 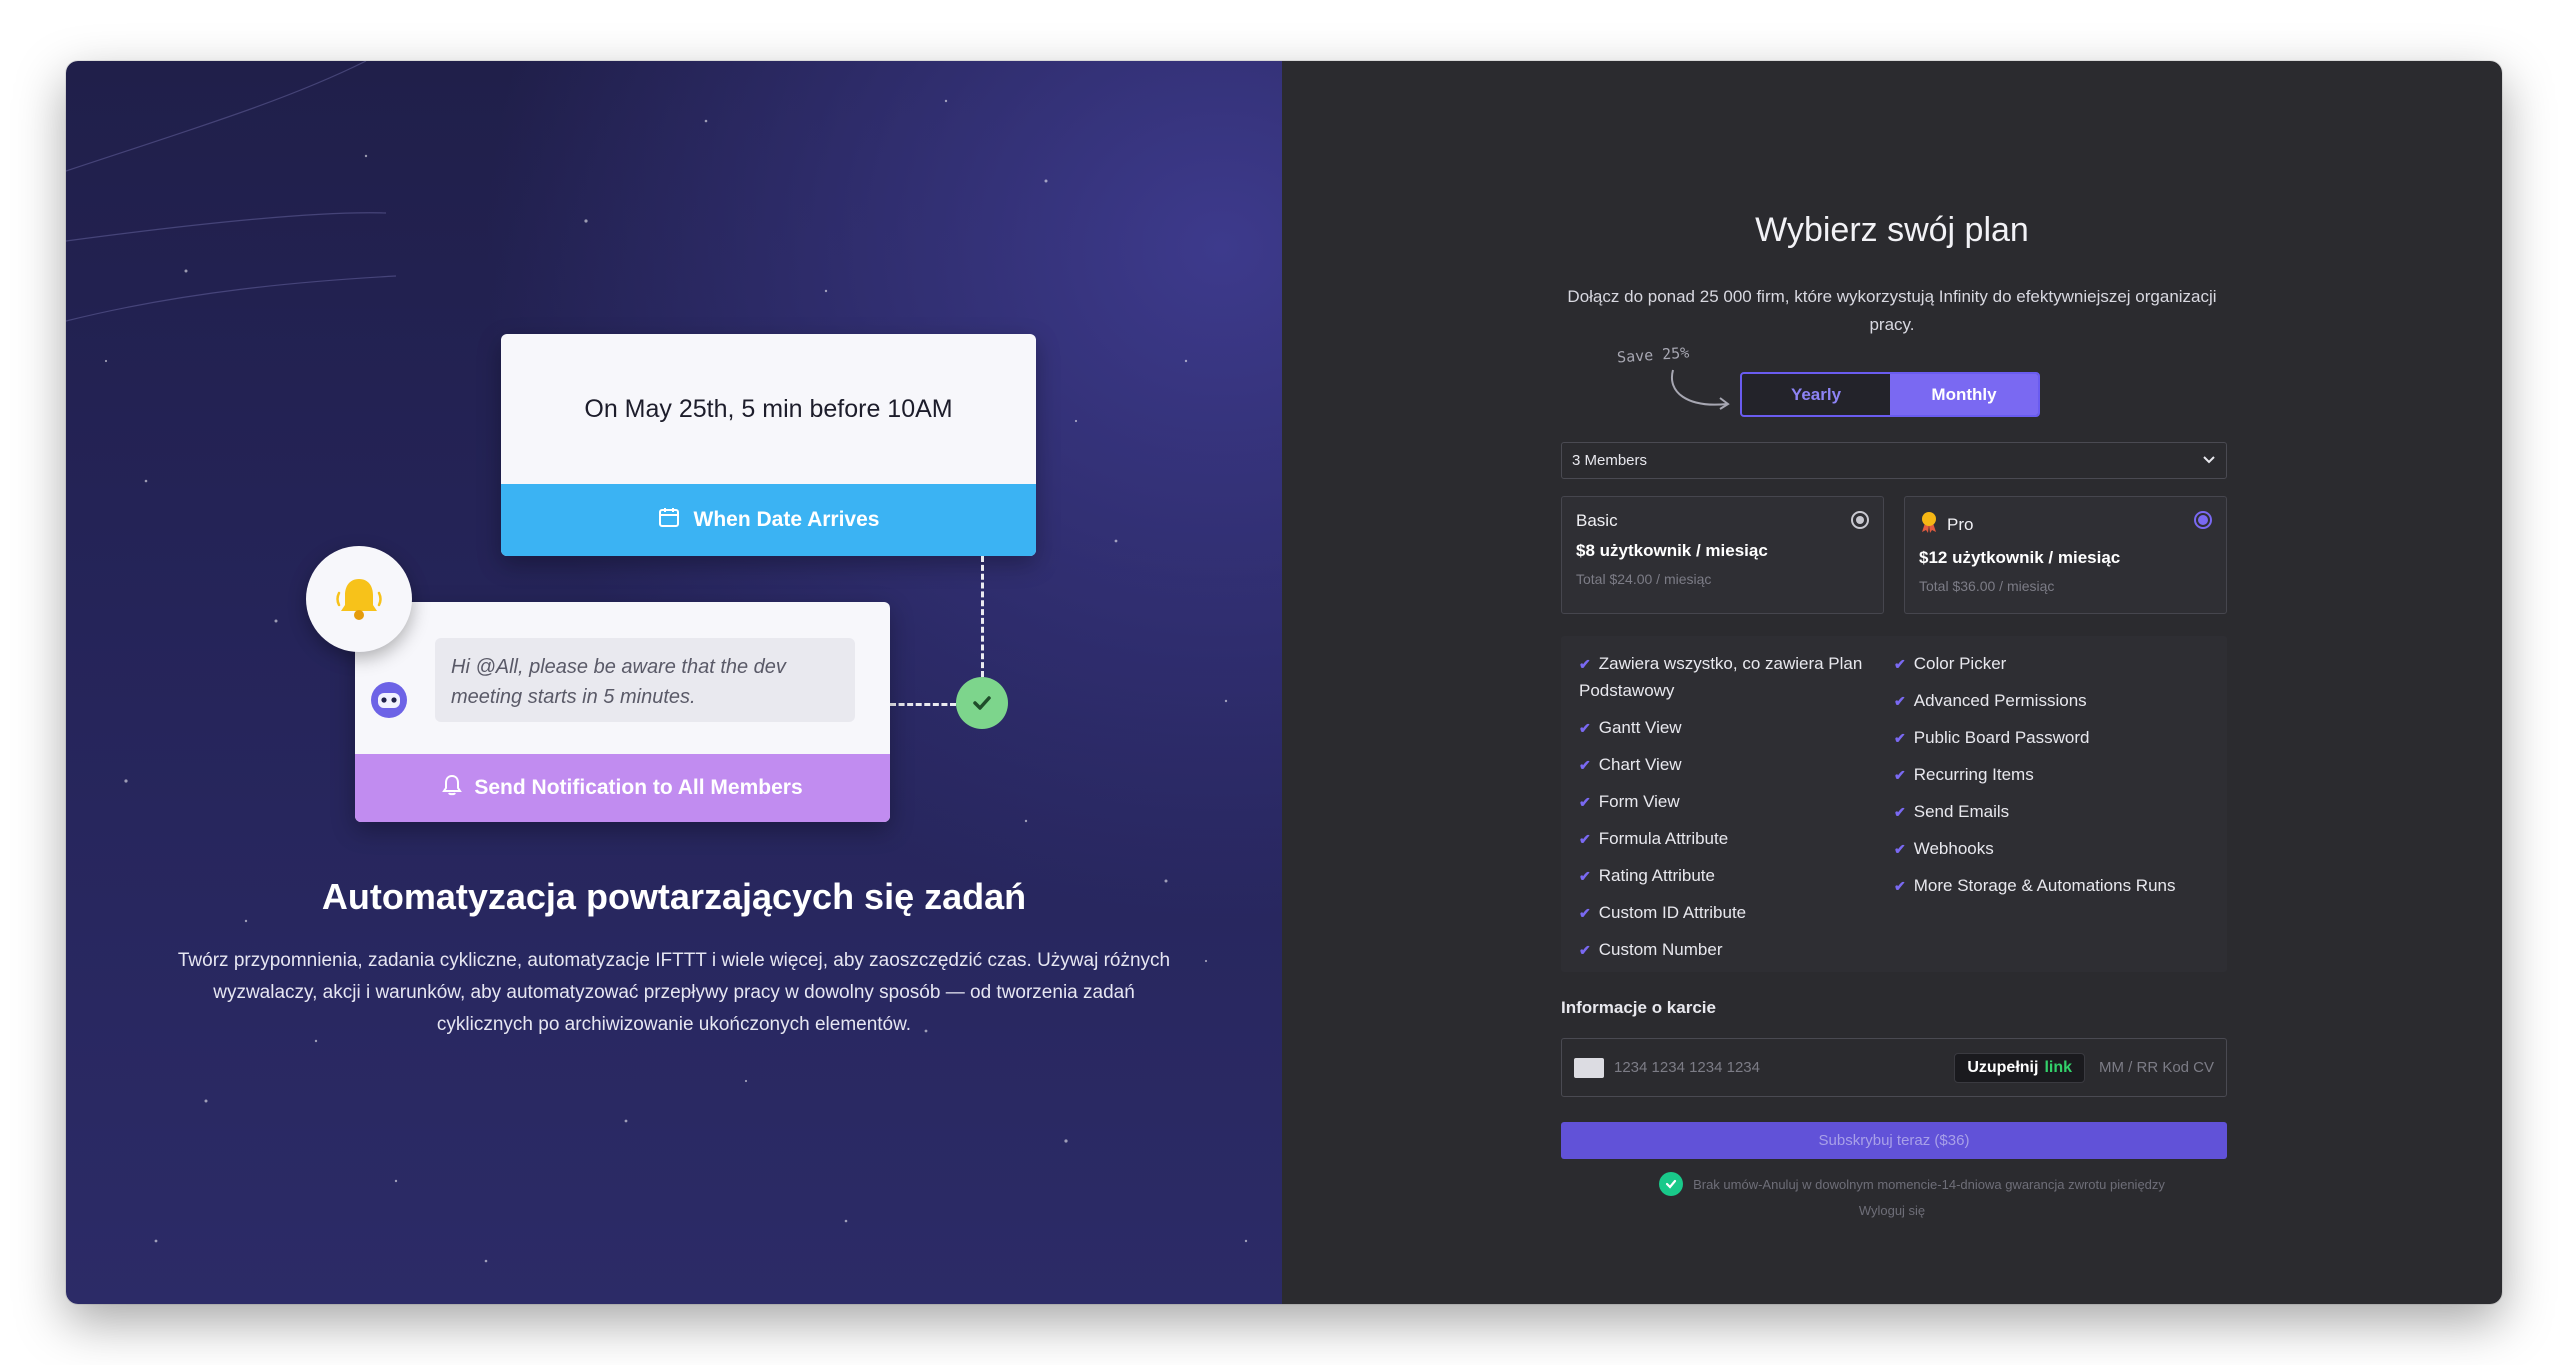 I want to click on feature-item: ✔ Color Picker, so click(x=1950, y=663).